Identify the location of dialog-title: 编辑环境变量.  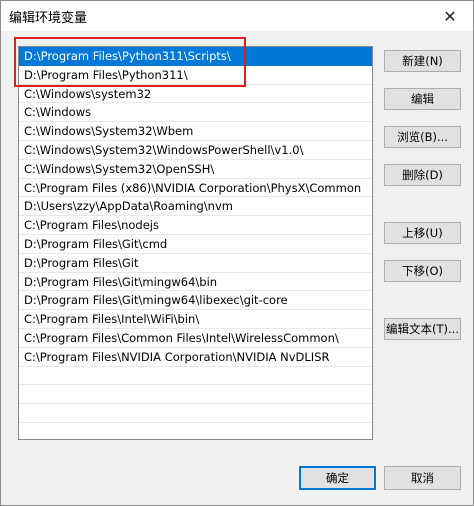
(48, 18).